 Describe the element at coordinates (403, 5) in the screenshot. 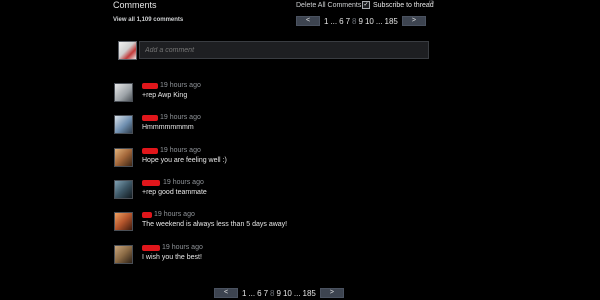

I see `subscribe-label: Subscribe to thread` at that location.